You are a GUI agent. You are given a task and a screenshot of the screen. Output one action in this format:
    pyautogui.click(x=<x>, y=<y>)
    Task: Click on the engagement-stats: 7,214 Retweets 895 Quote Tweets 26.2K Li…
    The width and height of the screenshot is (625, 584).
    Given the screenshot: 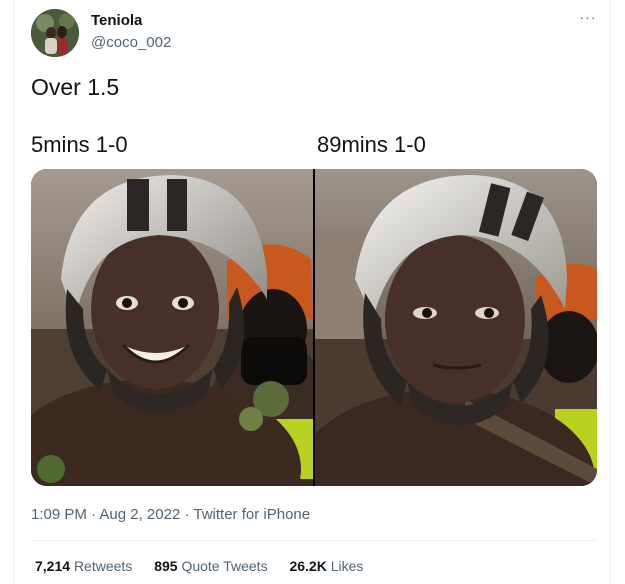 What is the action you would take?
    pyautogui.click(x=208, y=566)
    